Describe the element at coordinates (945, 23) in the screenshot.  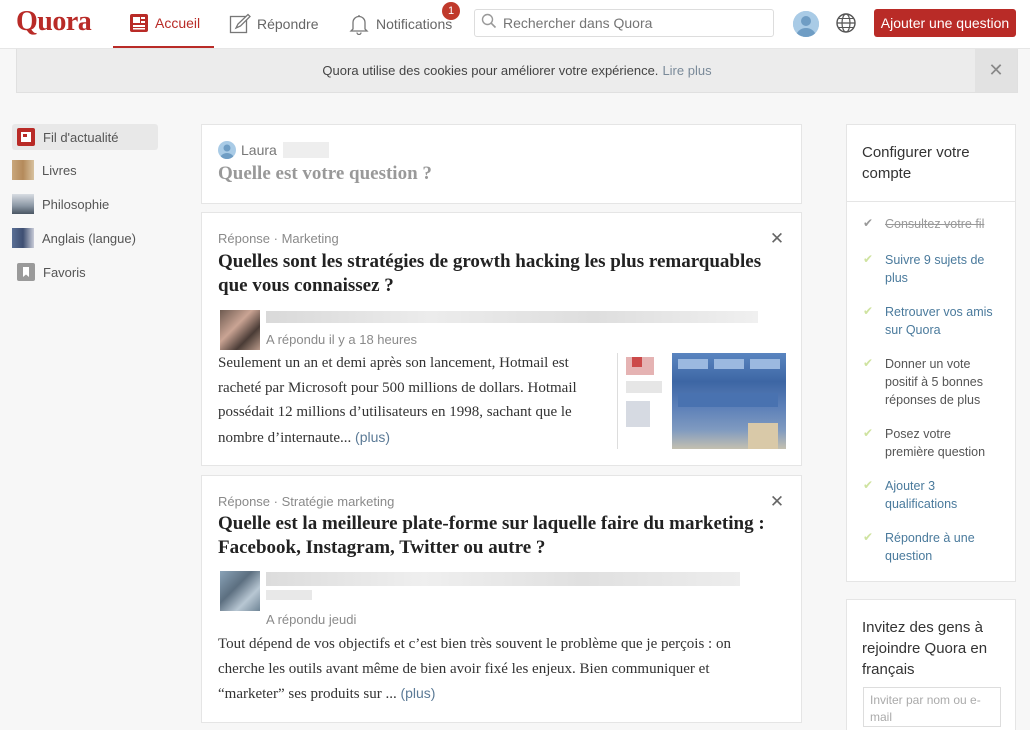
I see `add-question-button: Ajouter une question` at that location.